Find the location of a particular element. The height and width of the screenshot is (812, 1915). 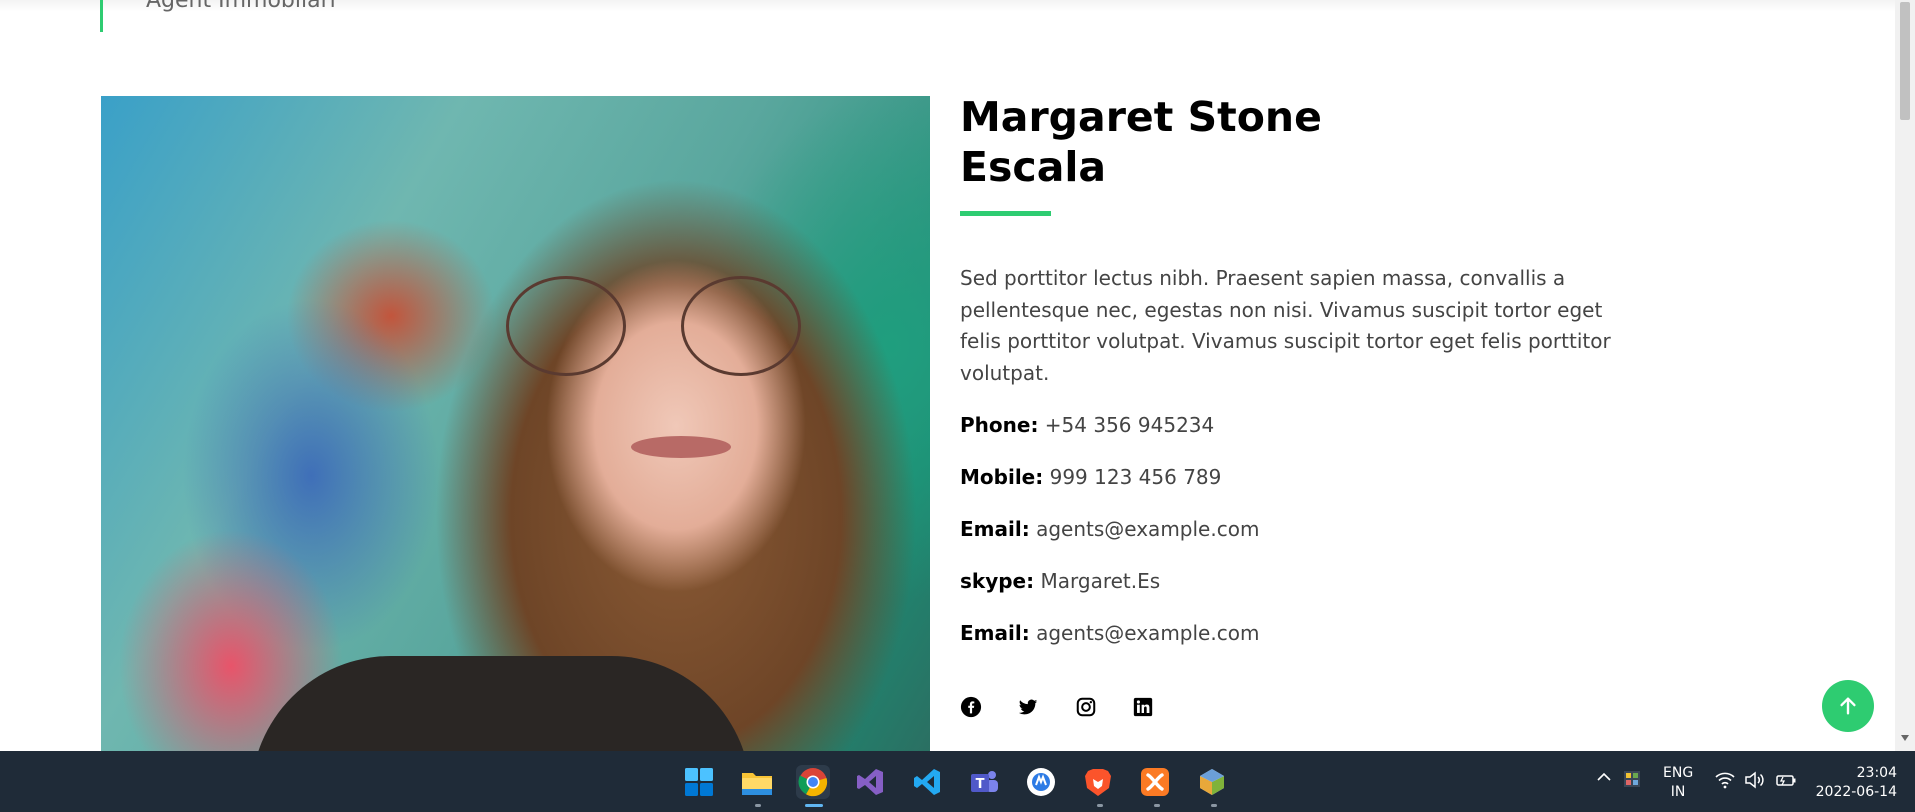

chrome-icon is located at coordinates (813, 782).